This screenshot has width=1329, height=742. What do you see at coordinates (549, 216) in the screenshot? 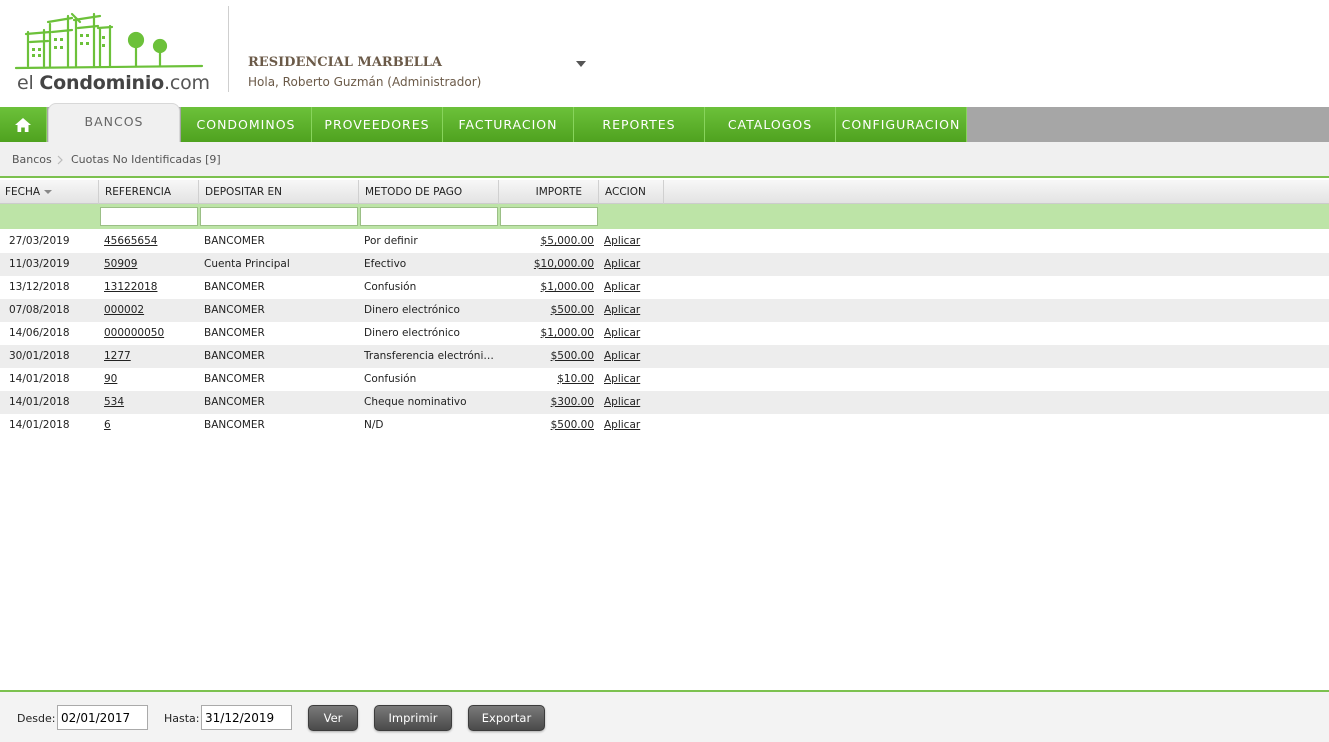
I see `filter-importe-input` at bounding box center [549, 216].